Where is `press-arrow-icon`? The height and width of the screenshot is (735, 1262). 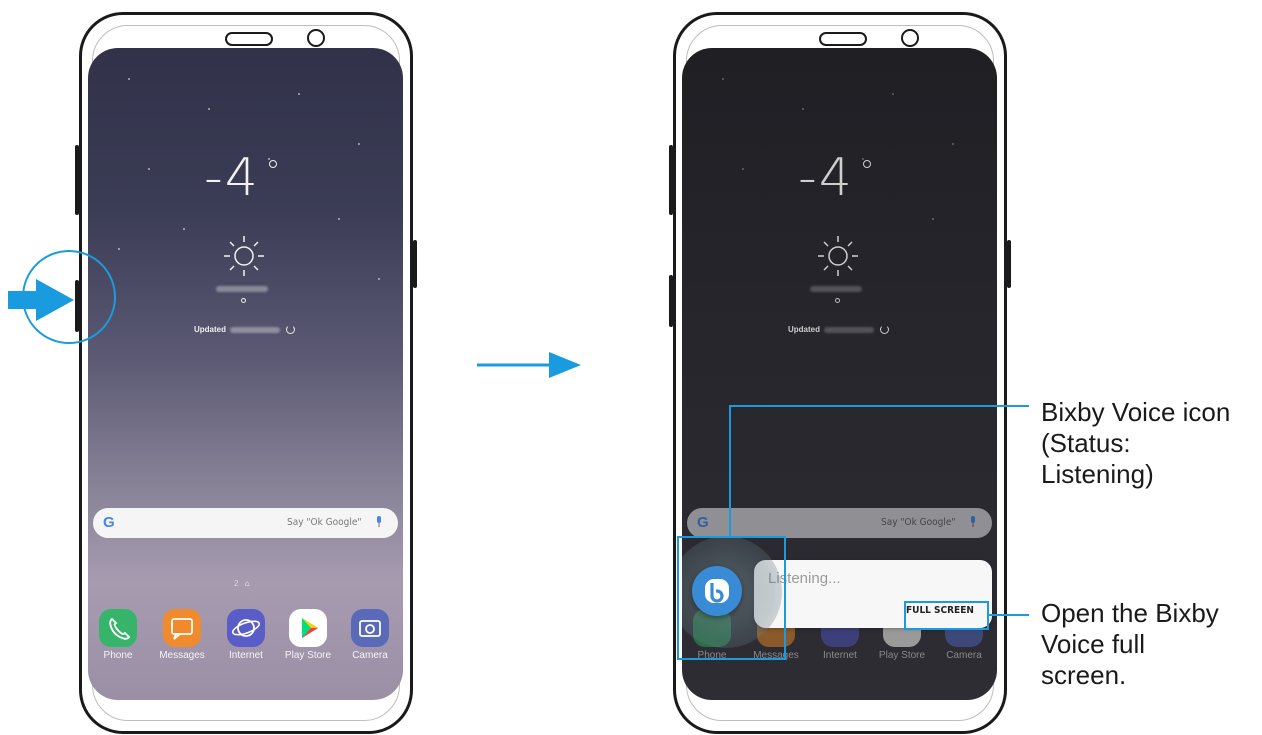
press-arrow-icon is located at coordinates (41, 300).